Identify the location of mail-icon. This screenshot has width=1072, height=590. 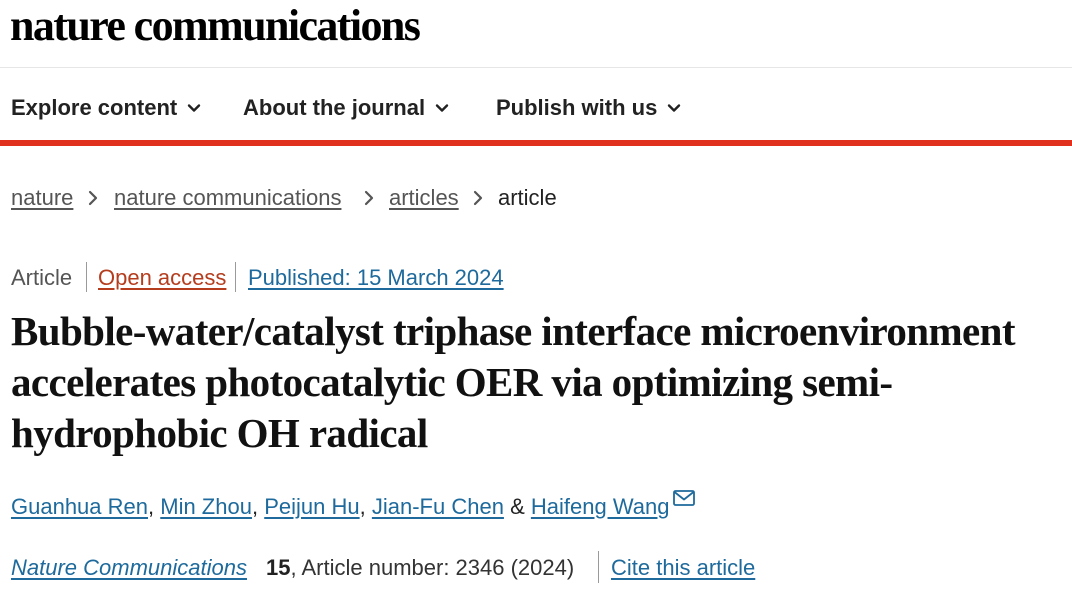
(684, 498).